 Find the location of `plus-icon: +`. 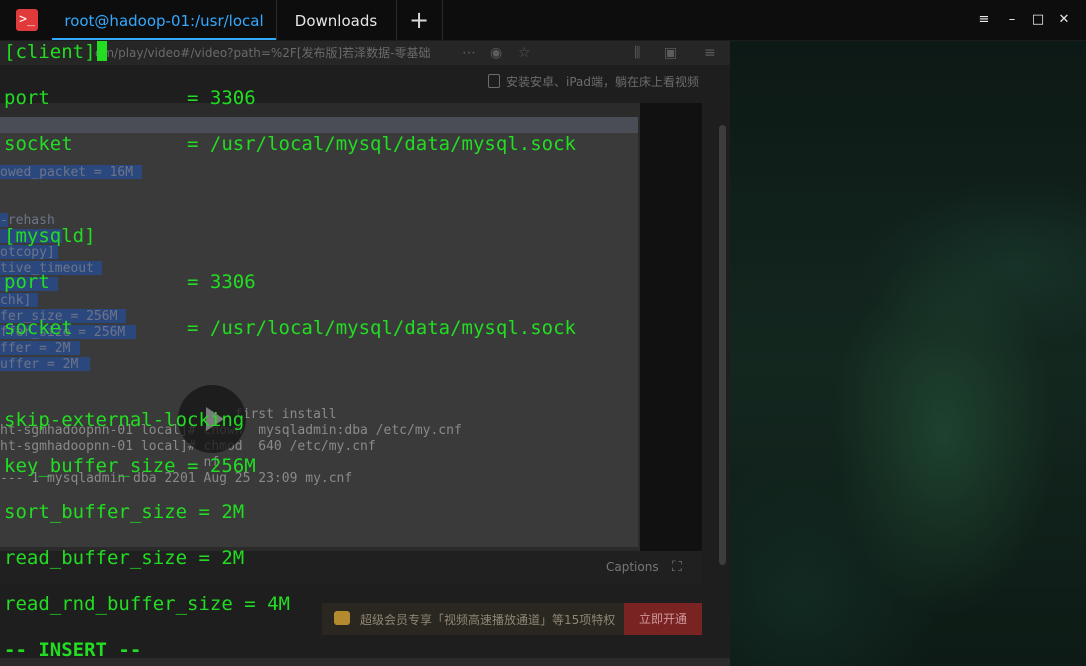

plus-icon: + is located at coordinates (419, 20).